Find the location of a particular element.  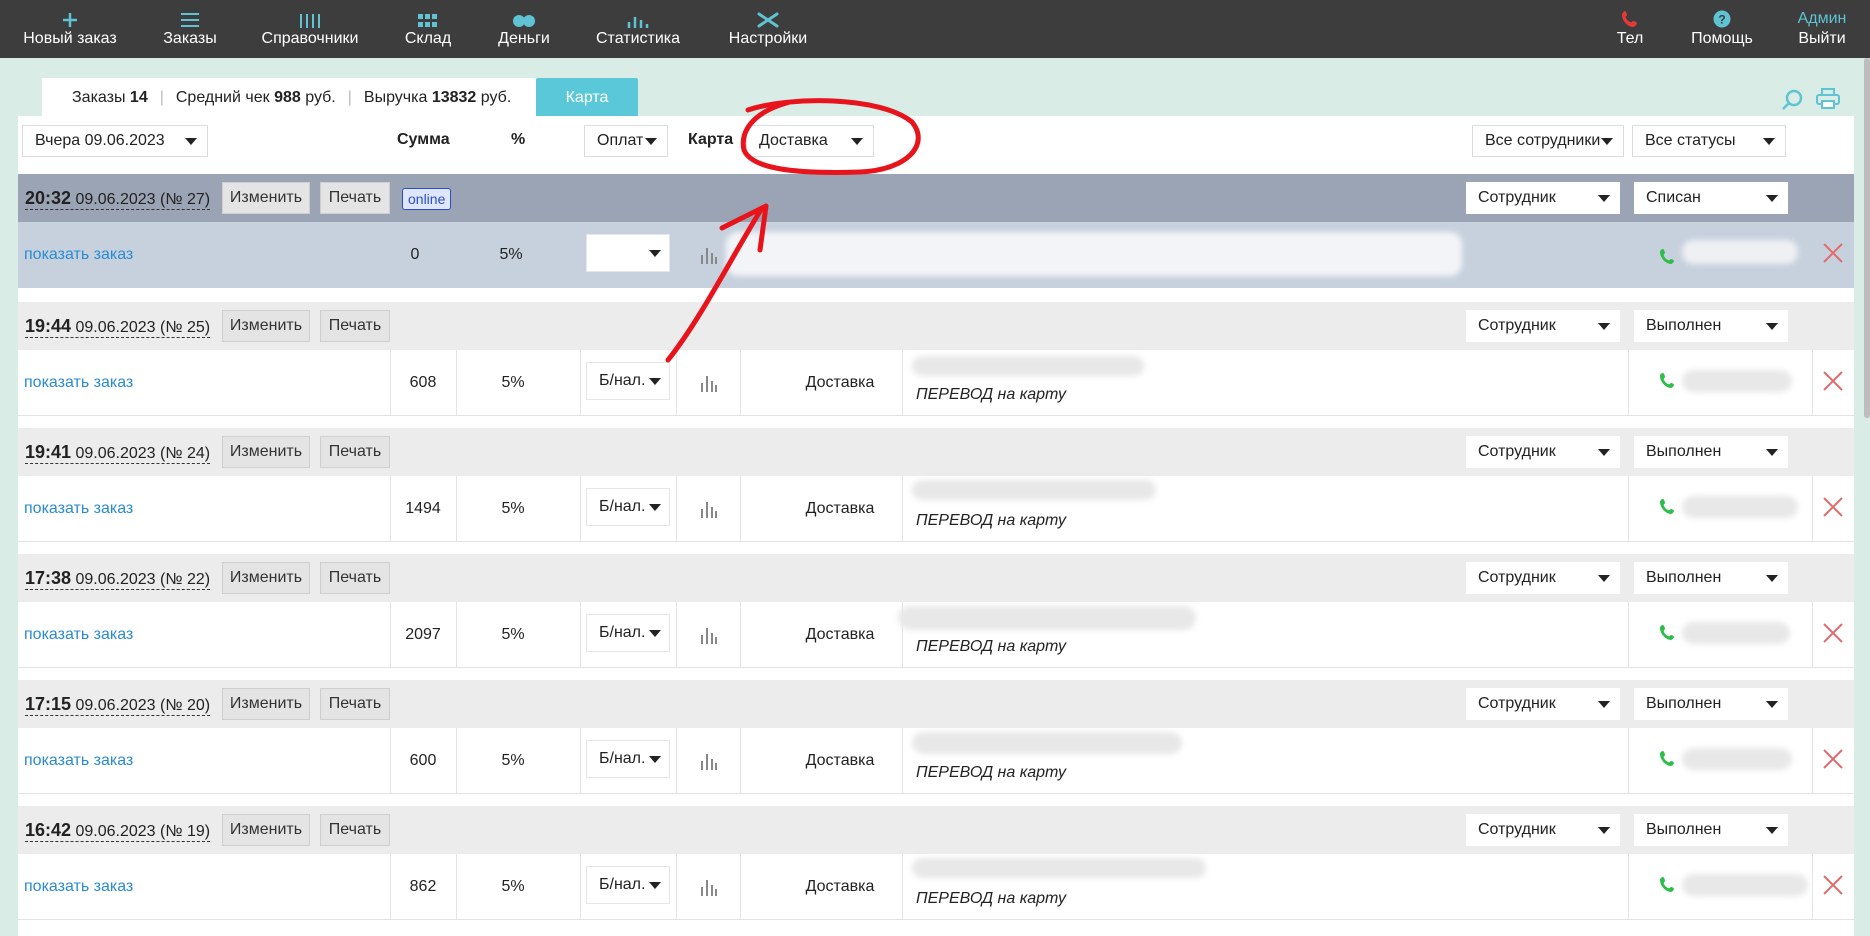

payment-select is located at coordinates (628, 253).